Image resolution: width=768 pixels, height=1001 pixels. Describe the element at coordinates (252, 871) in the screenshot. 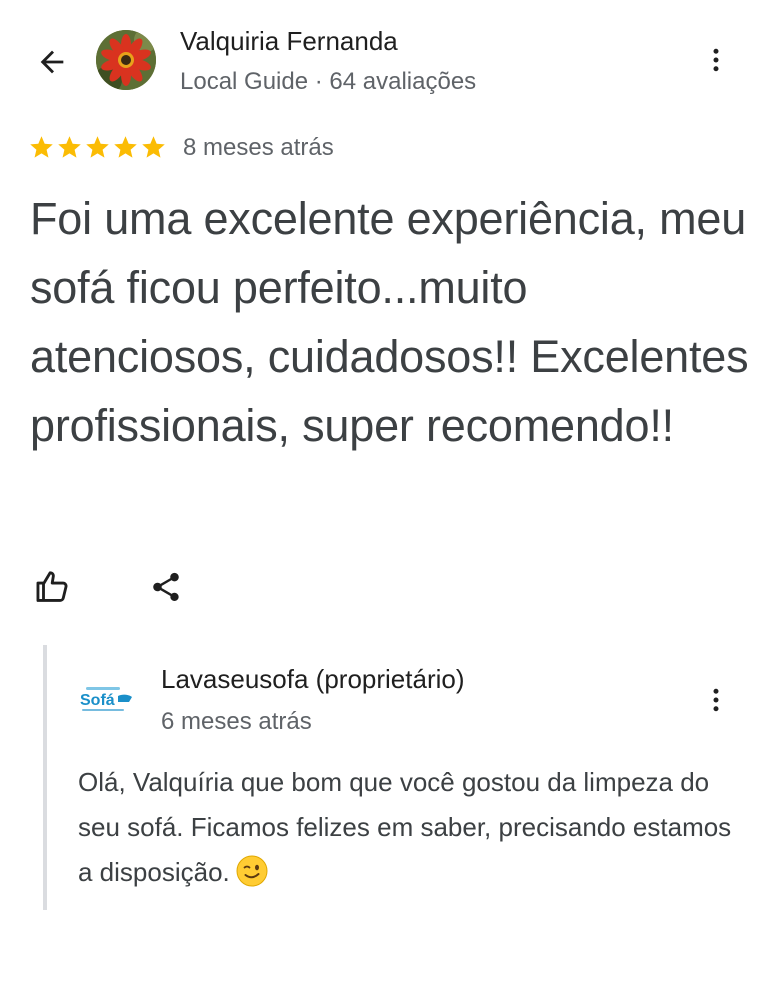

I see `winking-face-emoji` at that location.